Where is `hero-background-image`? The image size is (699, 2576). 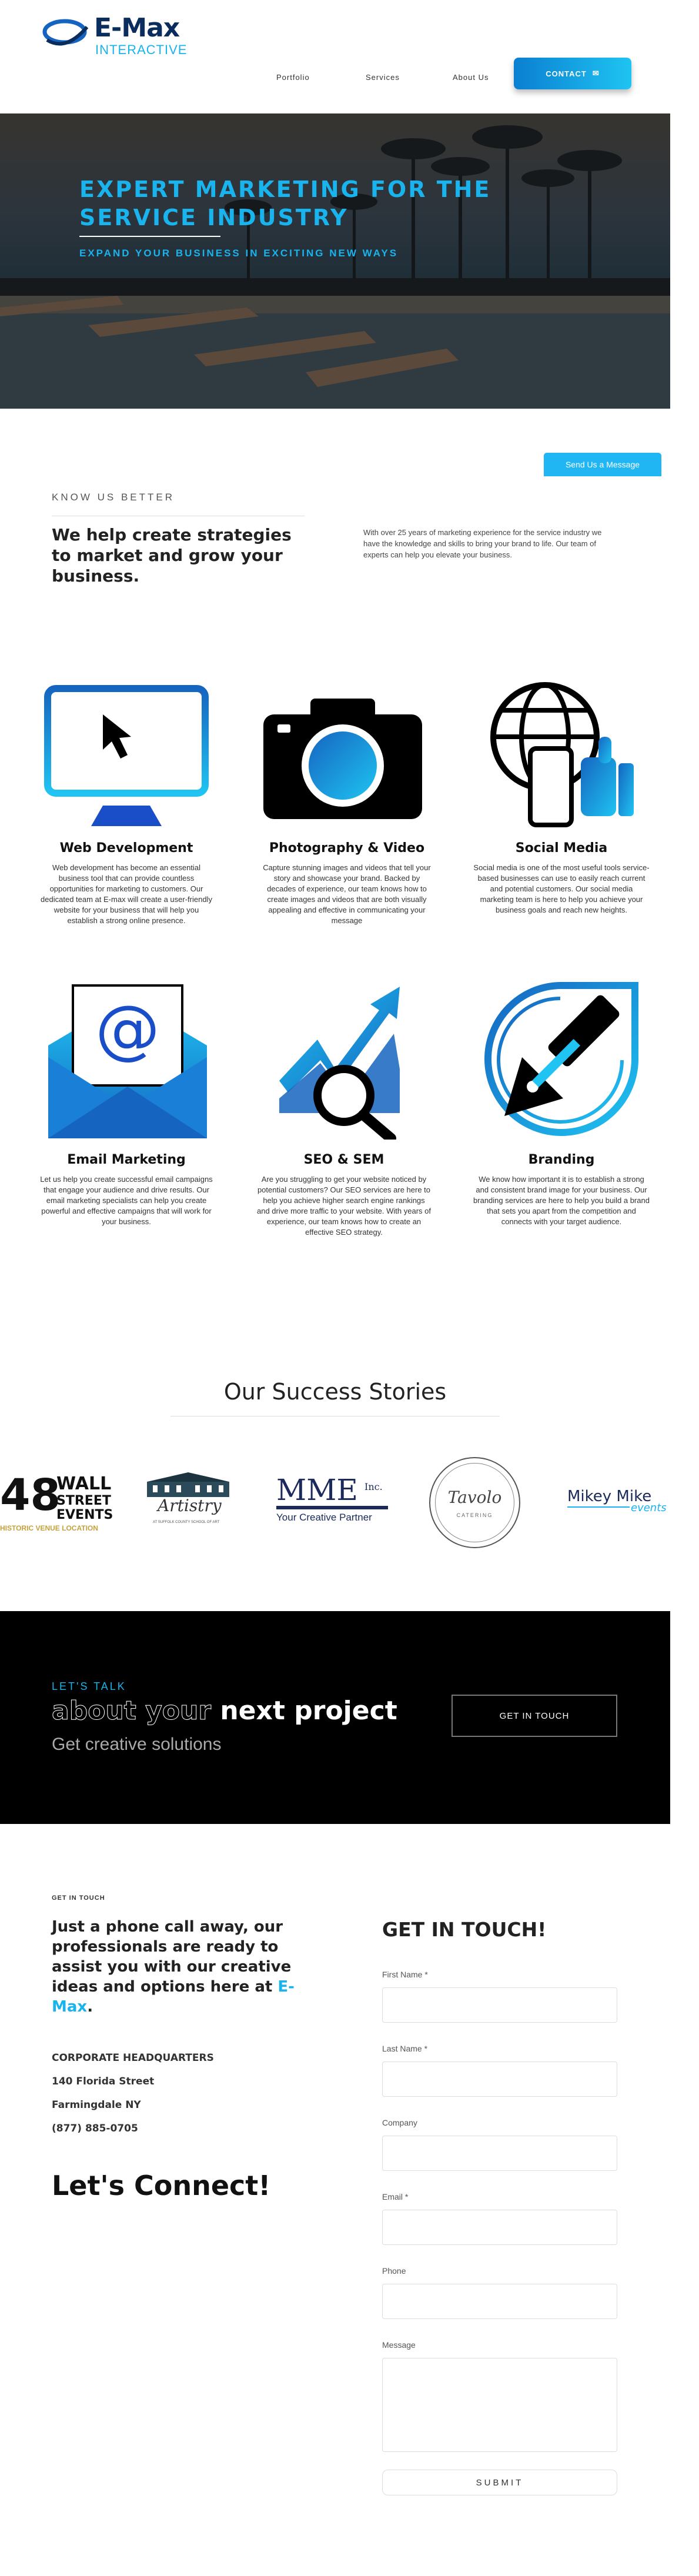
hero-background-image is located at coordinates (335, 261).